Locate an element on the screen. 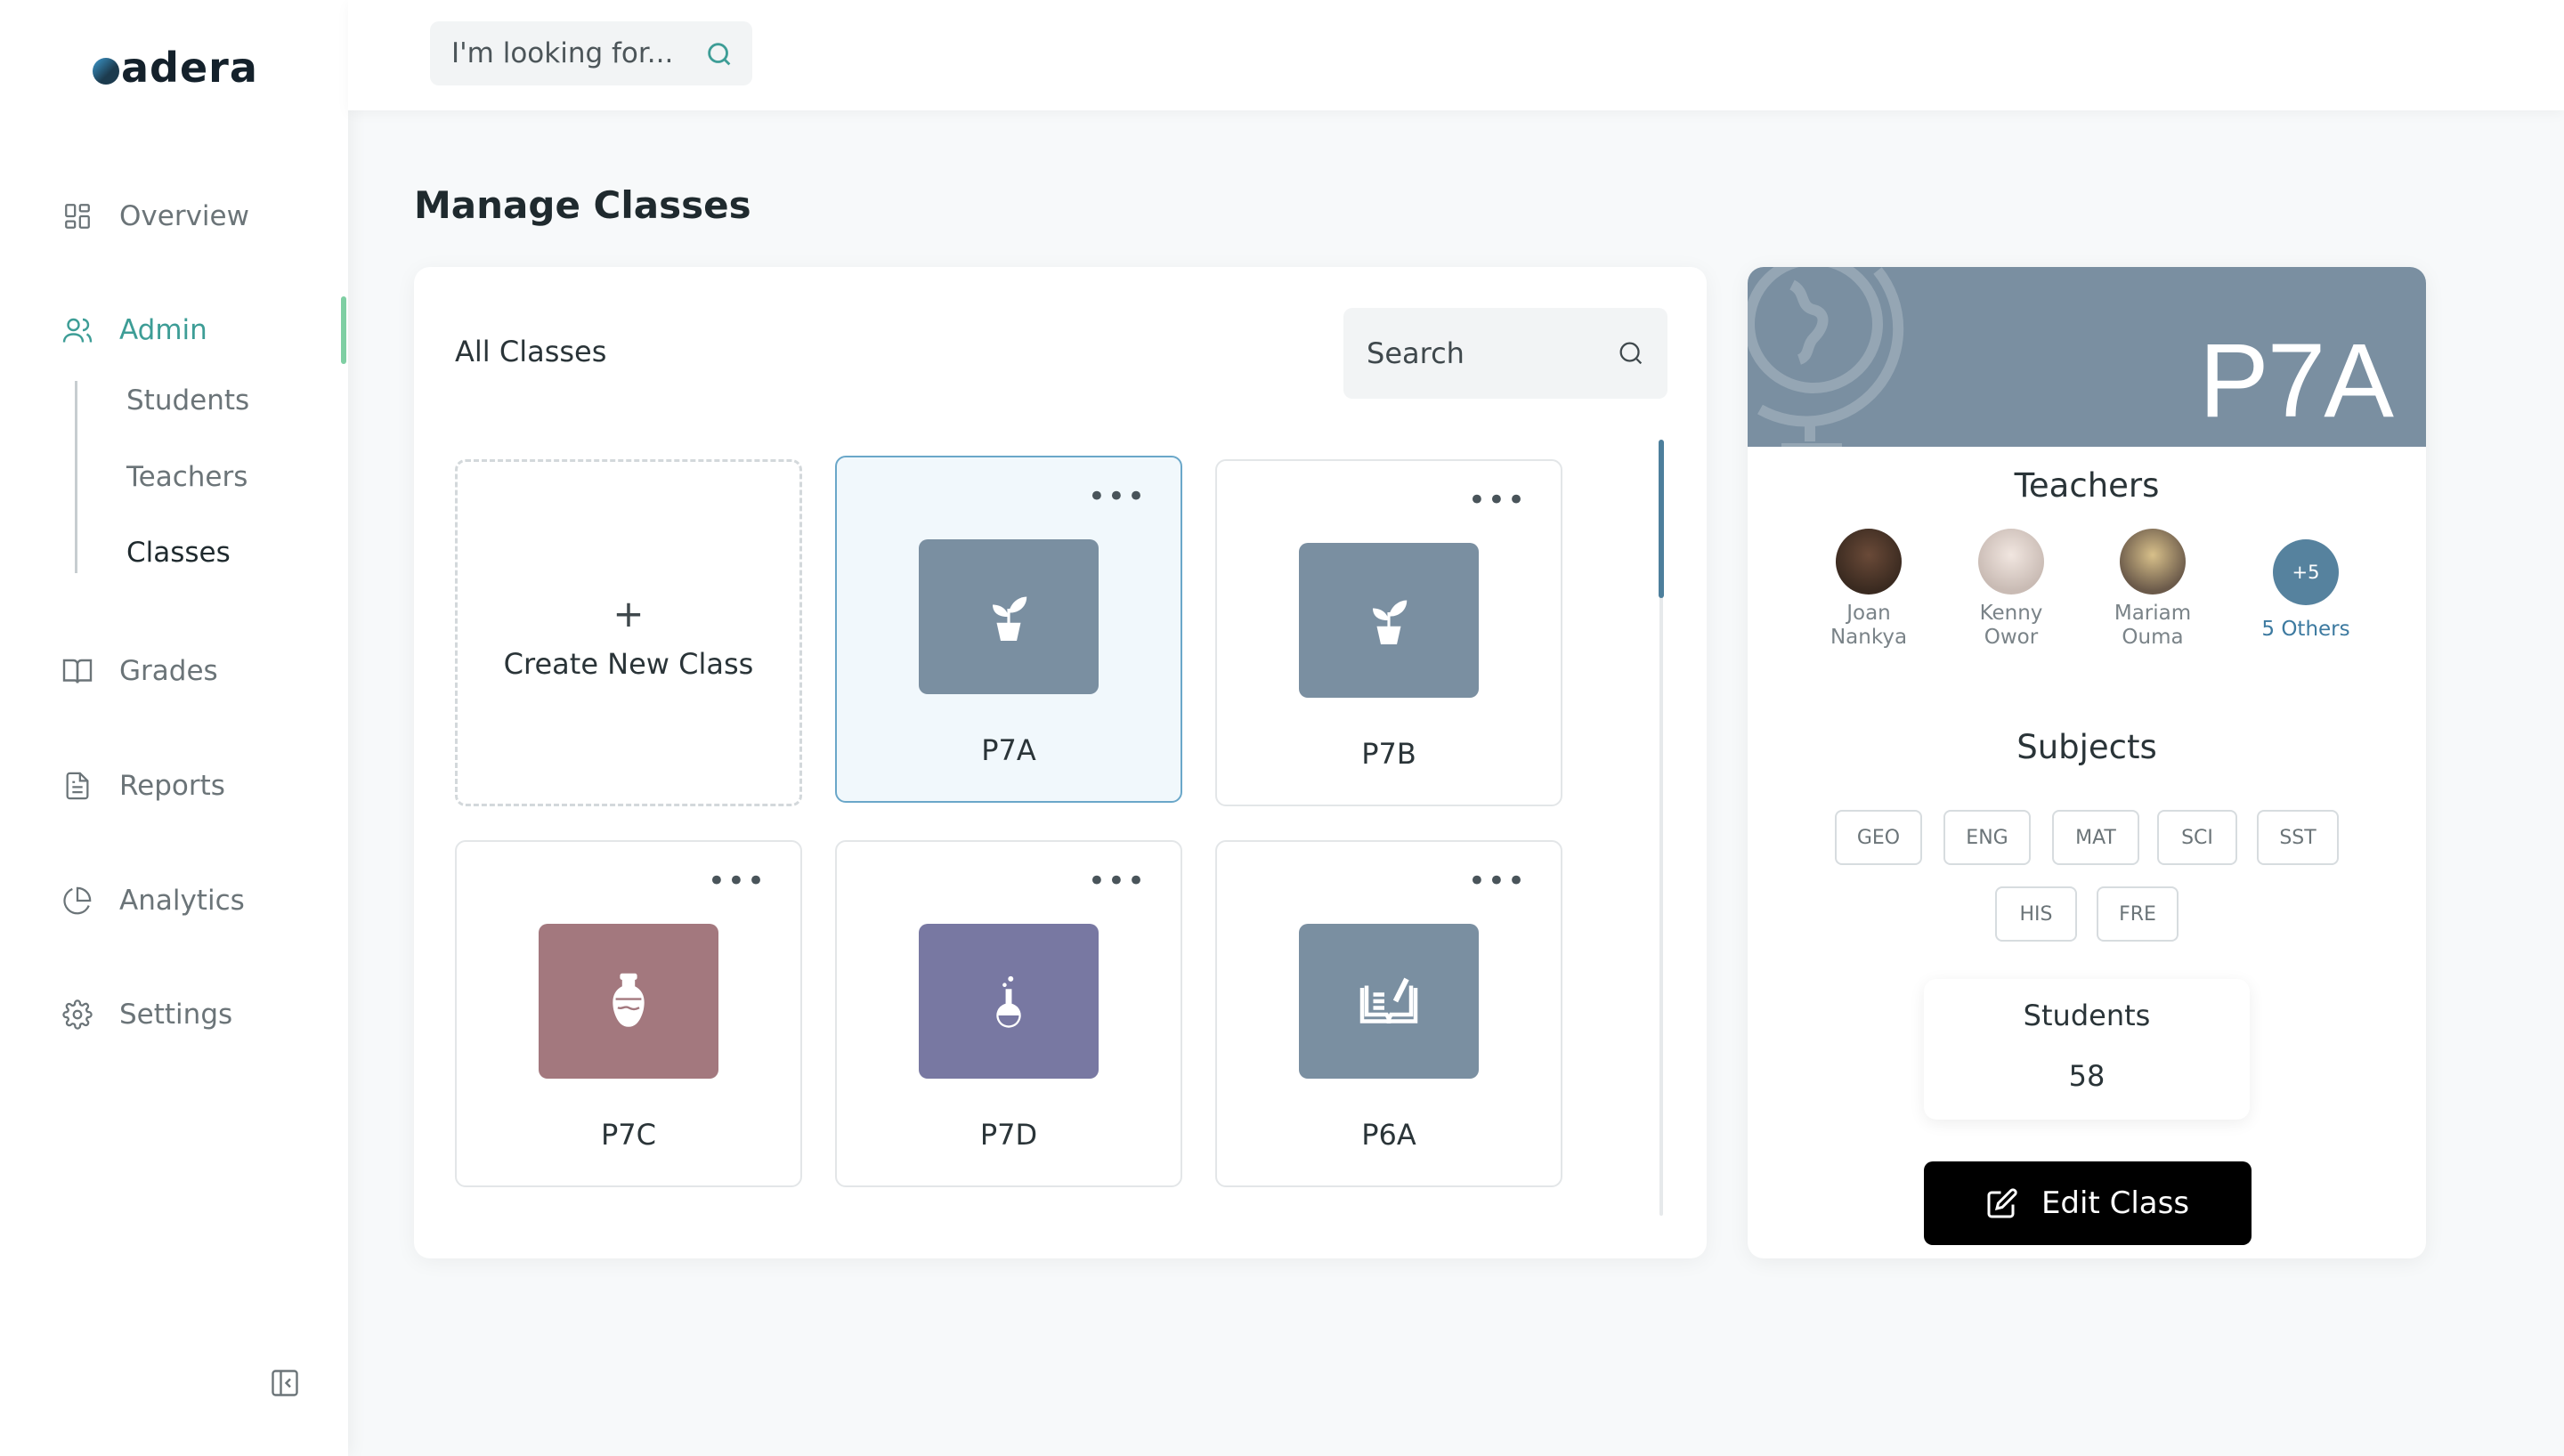 The height and width of the screenshot is (1456, 2564). class-tile-p7a: ••• P7A is located at coordinates (1008, 629).